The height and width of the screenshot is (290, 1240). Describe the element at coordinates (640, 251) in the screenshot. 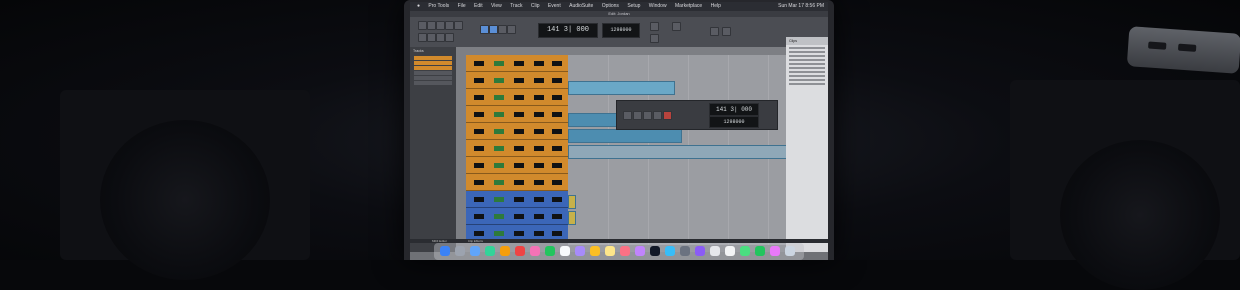

I see `dock-podcasts-icon` at that location.